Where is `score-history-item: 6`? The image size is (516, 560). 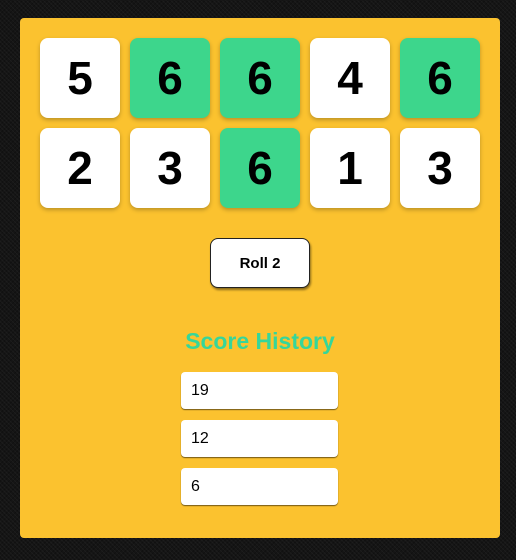
score-history-item: 6 is located at coordinates (259, 486).